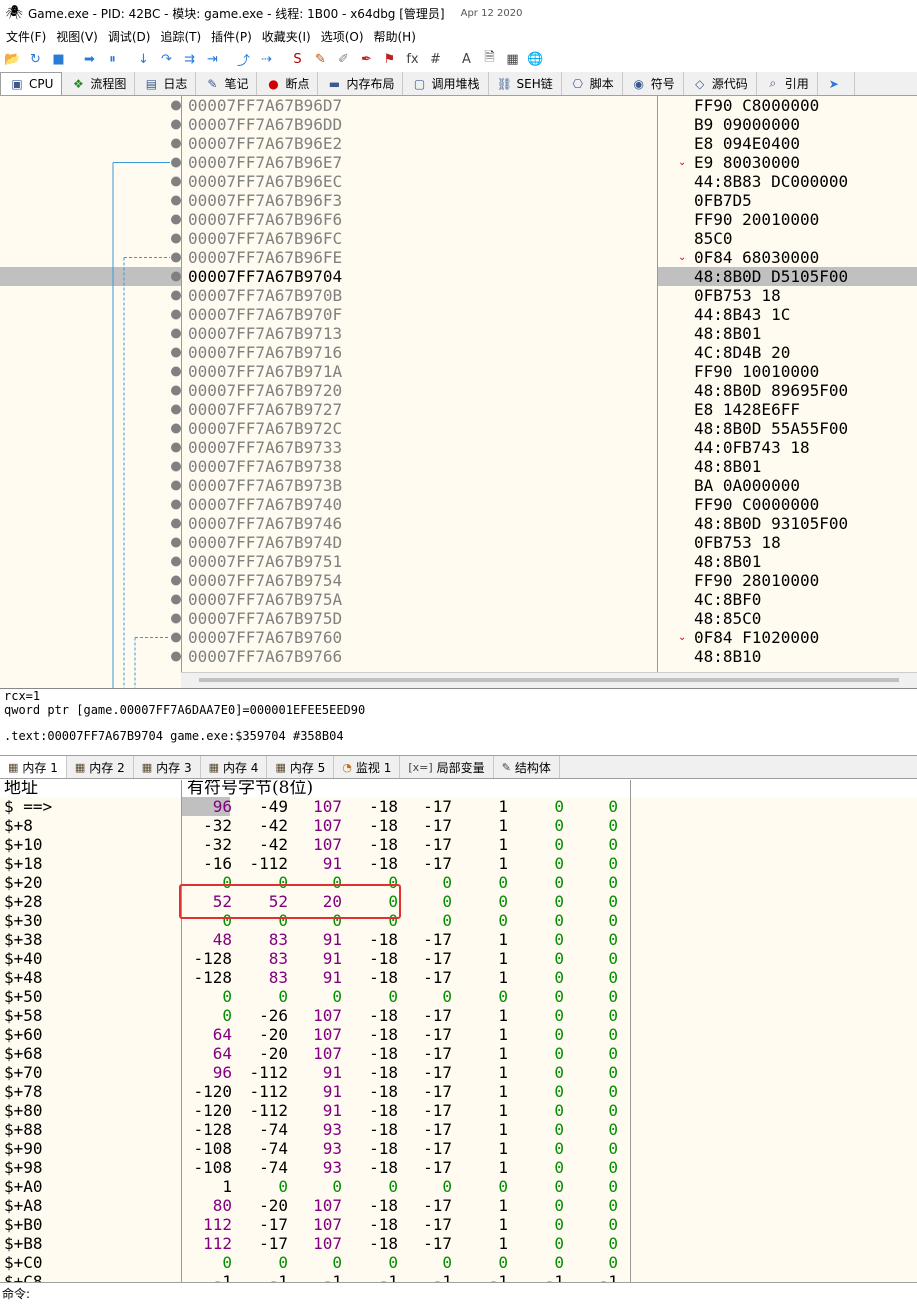  Describe the element at coordinates (297, 59) in the screenshot. I see `scylla-icon: S` at that location.